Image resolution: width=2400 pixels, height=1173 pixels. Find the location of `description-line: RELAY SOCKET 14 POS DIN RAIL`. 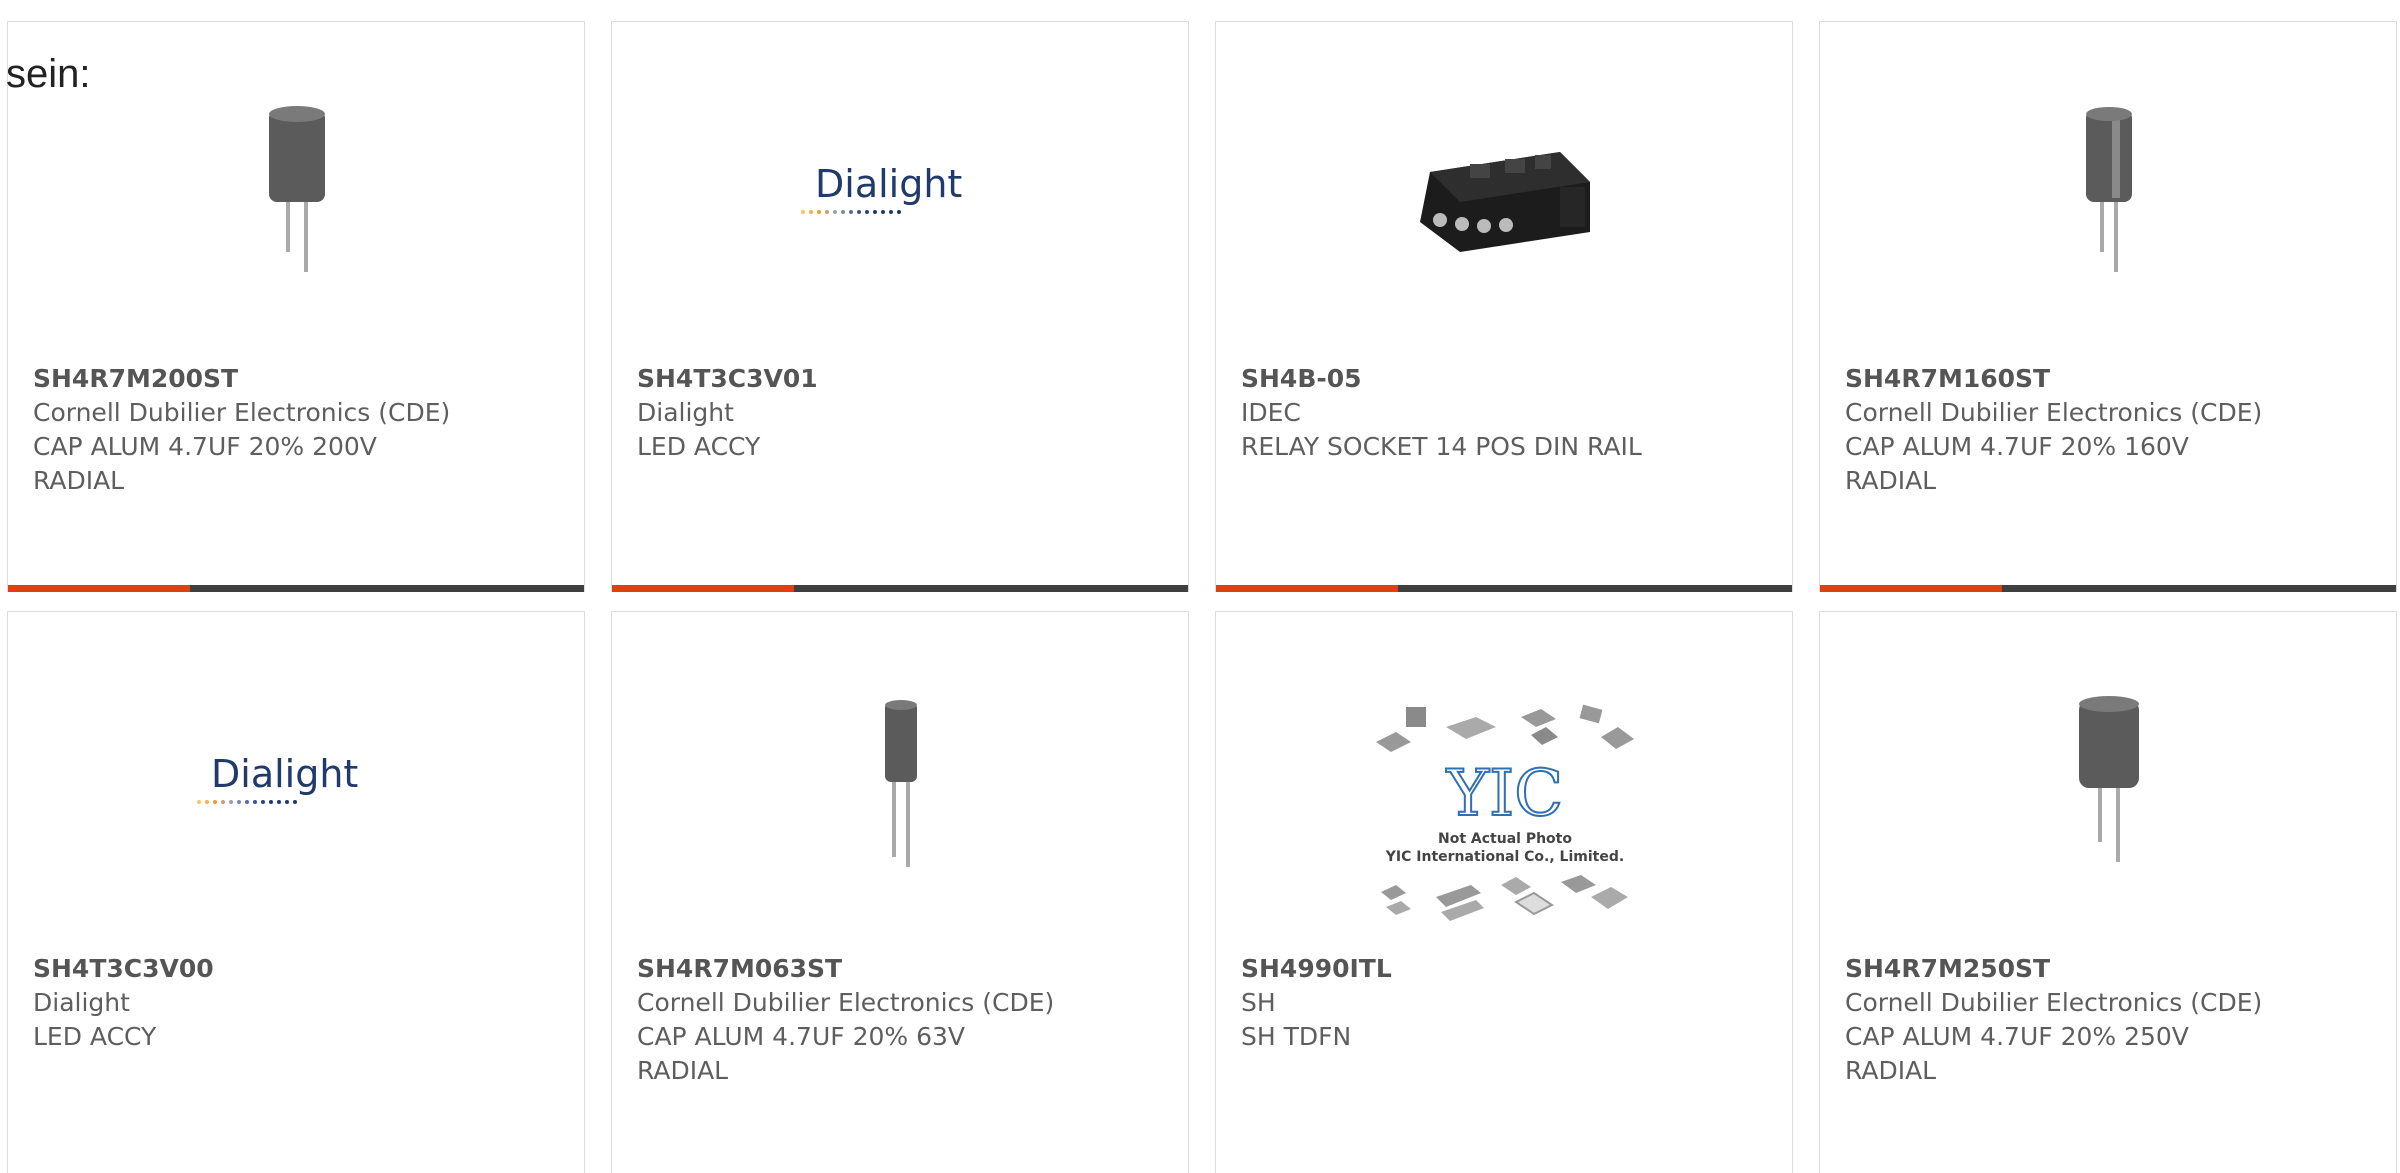

description-line: RELAY SOCKET 14 POS DIN RAIL is located at coordinates (1441, 446).